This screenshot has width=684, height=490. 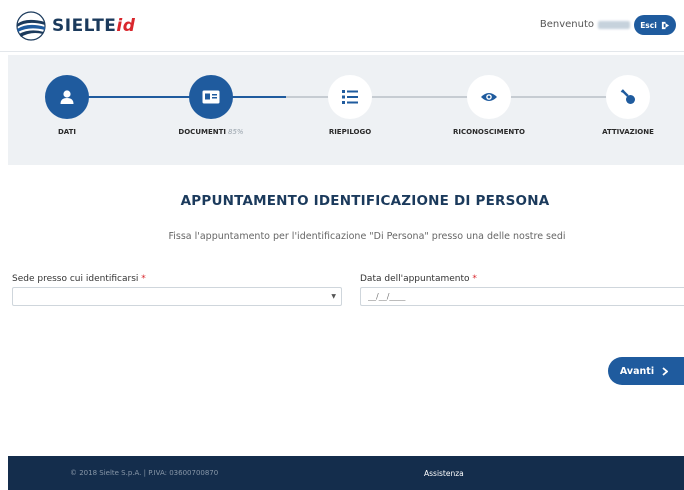 I want to click on logout-button: Esci, so click(x=655, y=25).